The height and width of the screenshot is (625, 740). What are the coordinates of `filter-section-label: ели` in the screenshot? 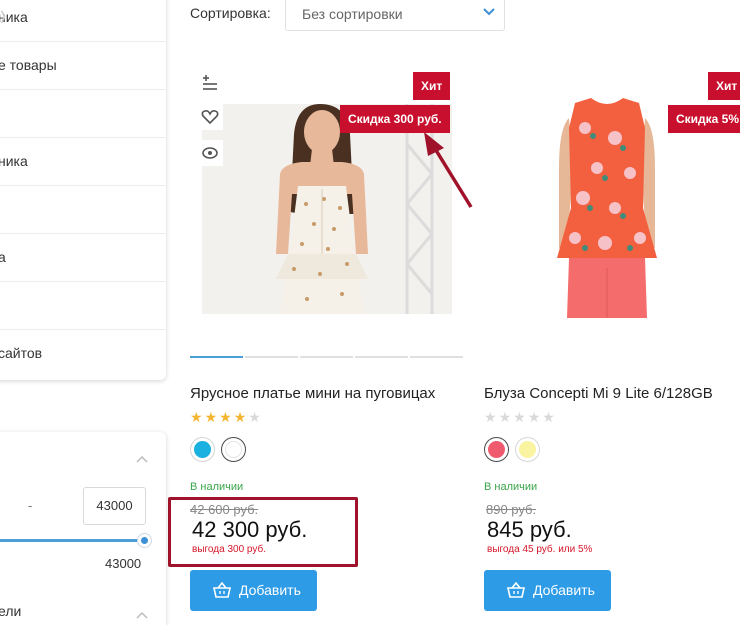 It's located at (10, 611).